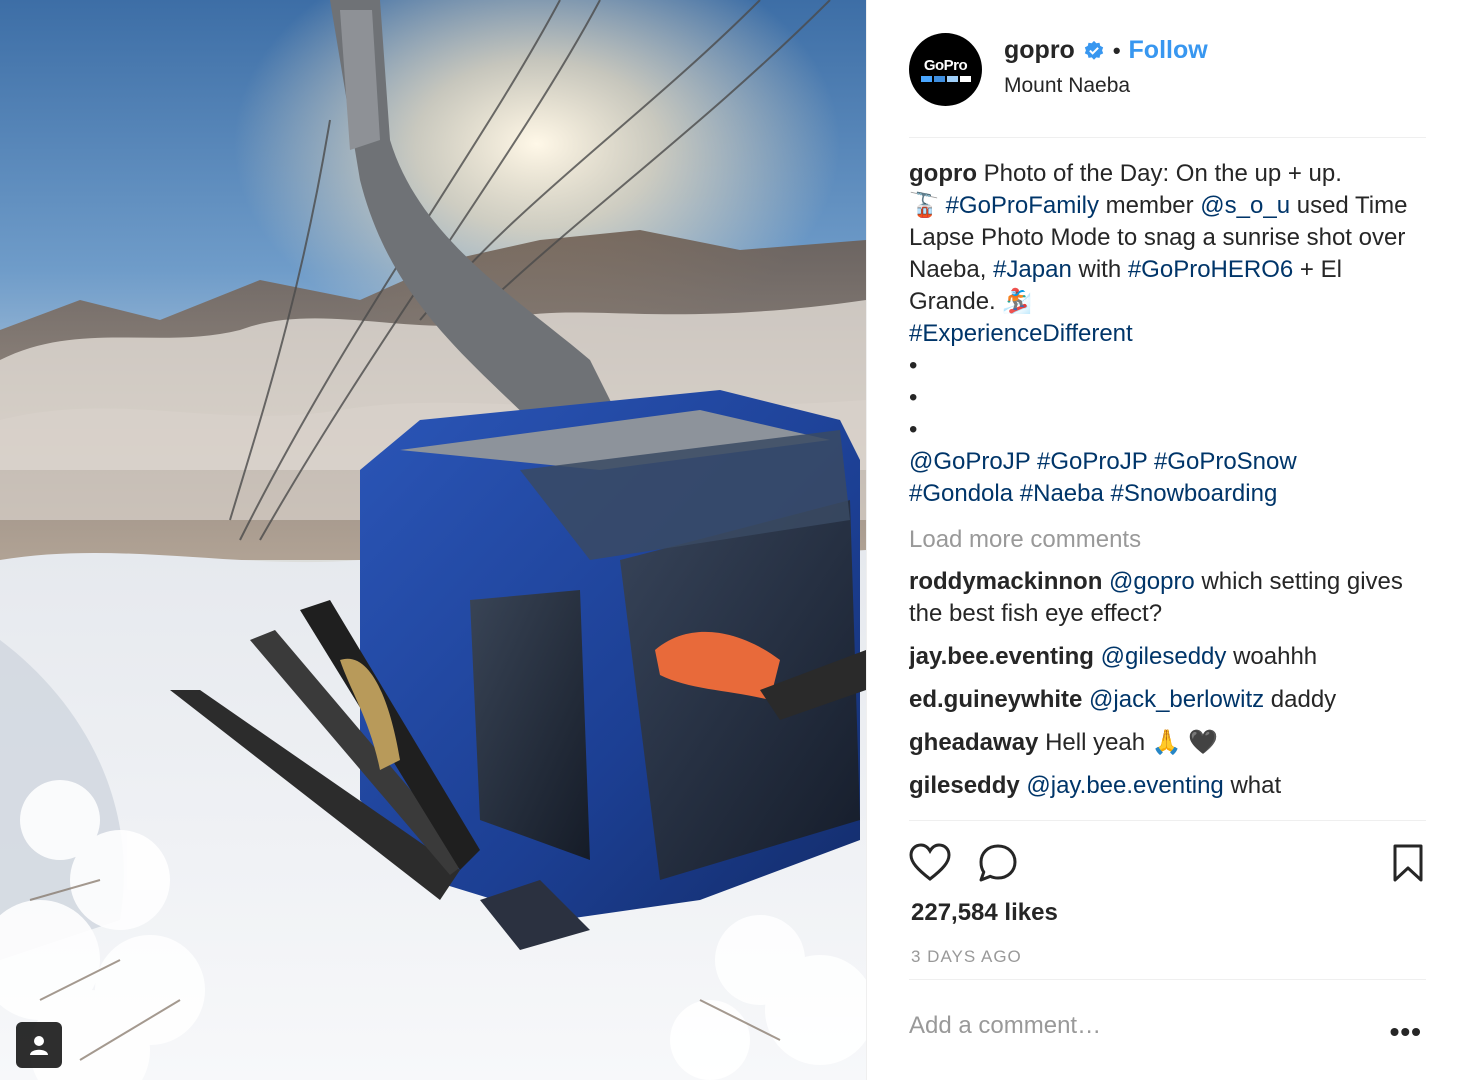 This screenshot has height=1080, width=1466. I want to click on hashtag-link: #Naeba, so click(1062, 493).